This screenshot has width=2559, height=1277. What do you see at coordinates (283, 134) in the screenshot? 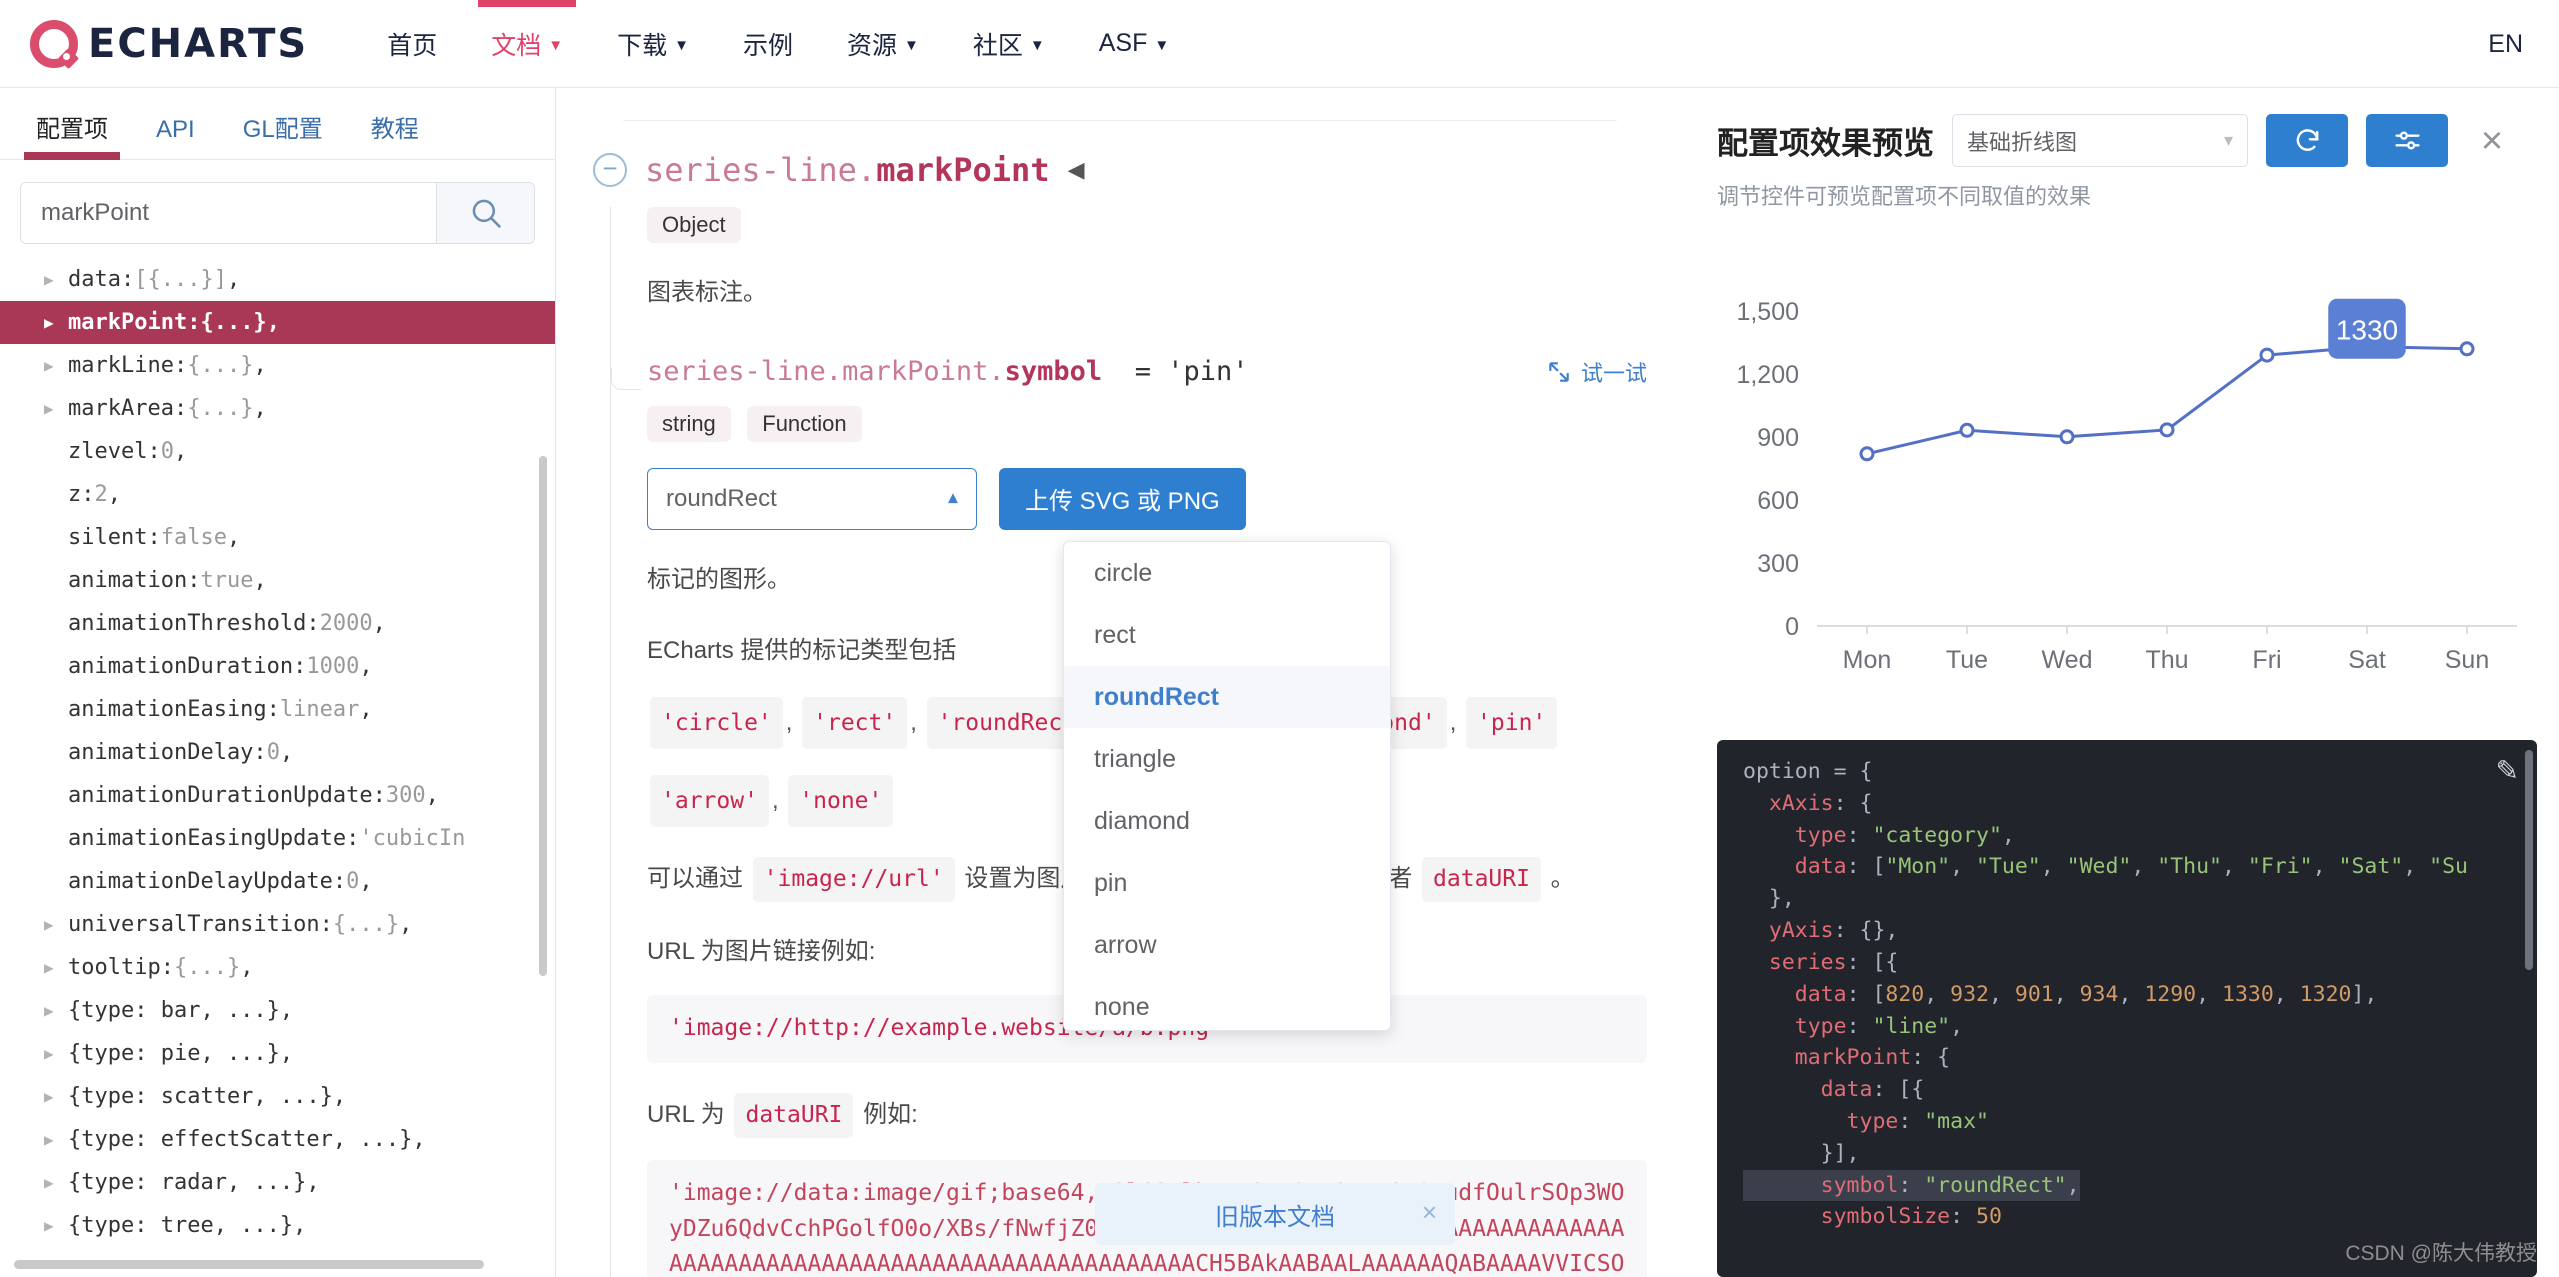
I see `doc-tab-2: GL配置` at bounding box center [283, 134].